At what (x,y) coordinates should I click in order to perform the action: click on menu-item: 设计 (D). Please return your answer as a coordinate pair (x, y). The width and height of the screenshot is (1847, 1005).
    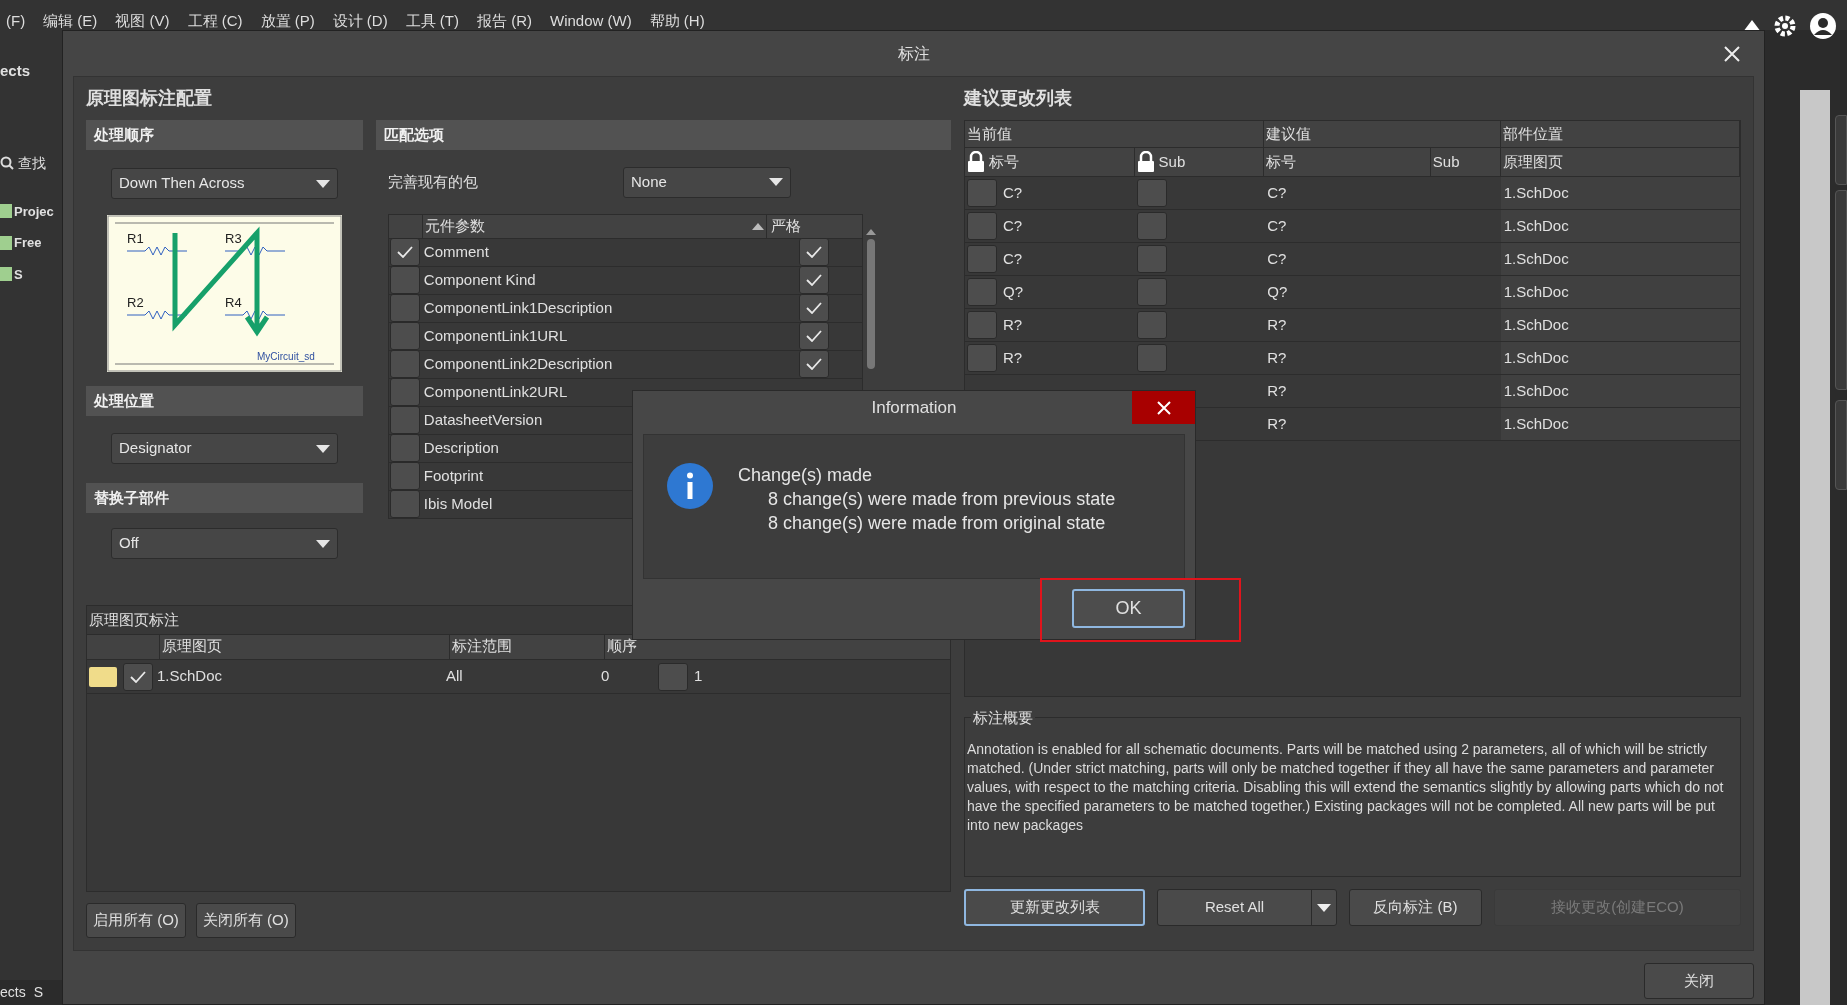
    Looking at the image, I should click on (360, 21).